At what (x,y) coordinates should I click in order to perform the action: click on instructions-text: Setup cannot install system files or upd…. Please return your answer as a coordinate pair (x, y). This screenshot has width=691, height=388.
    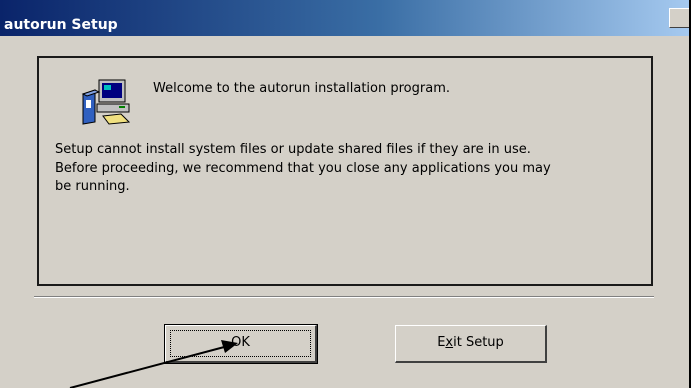
    Looking at the image, I should click on (350, 169).